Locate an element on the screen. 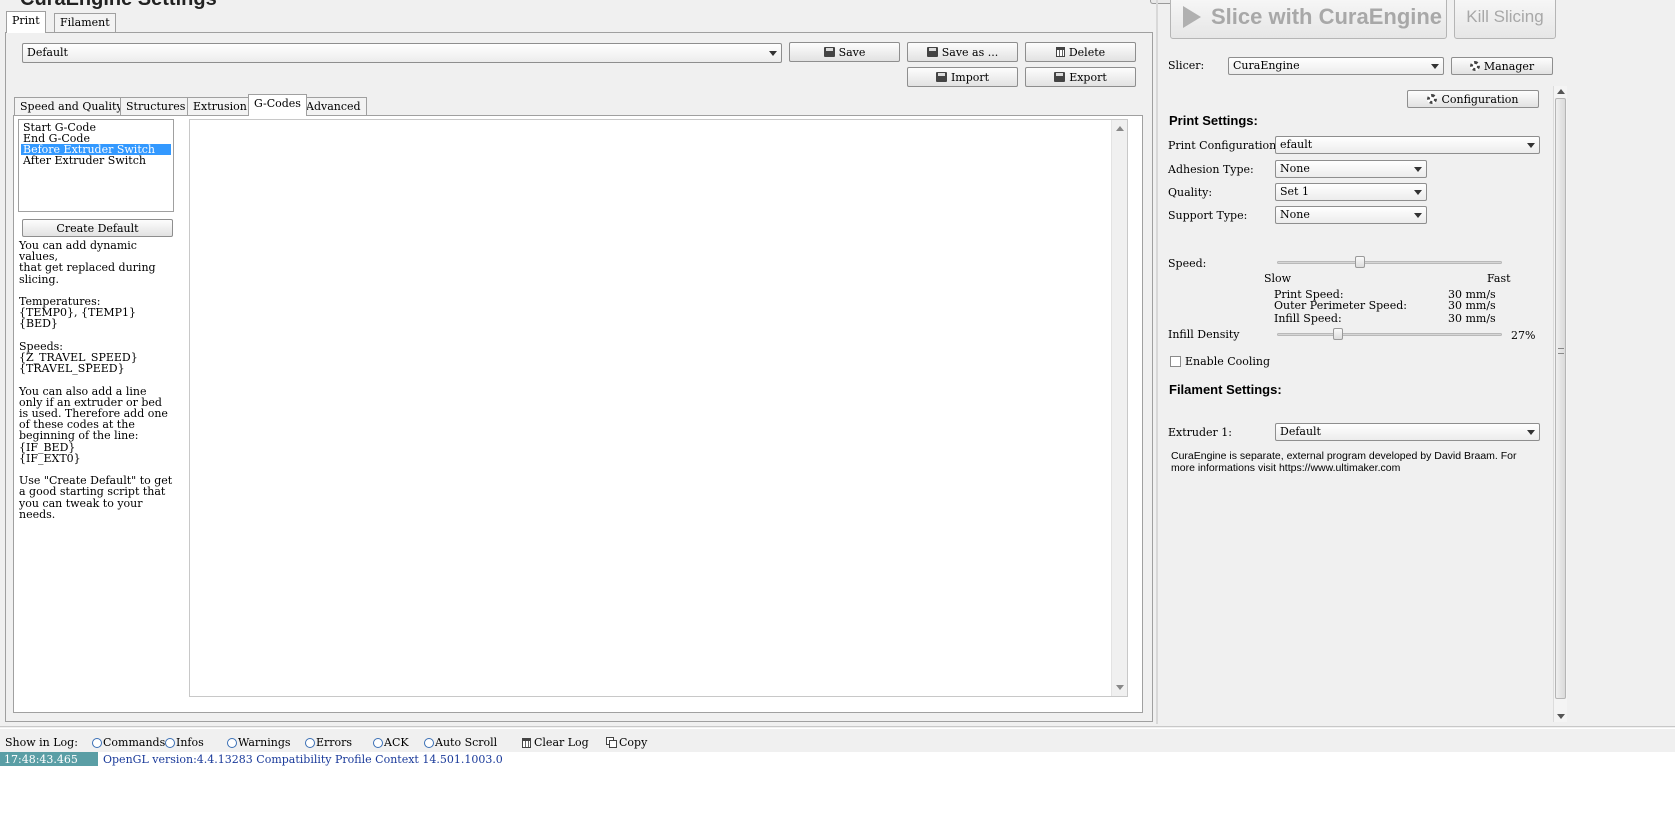 The image size is (1675, 815). manager-label: Manager is located at coordinates (1509, 66).